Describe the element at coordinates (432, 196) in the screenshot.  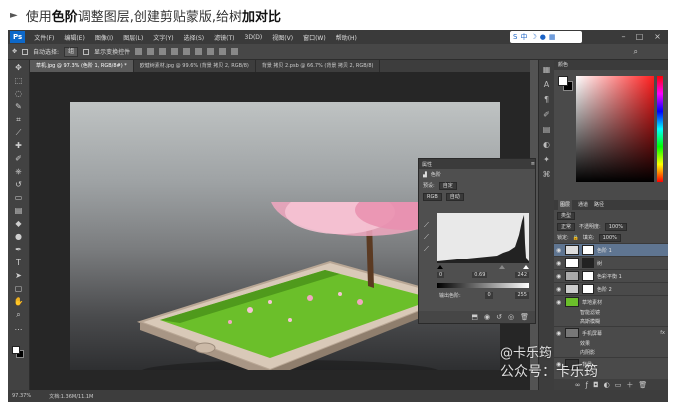
I see `channel-dropdown: RGB` at that location.